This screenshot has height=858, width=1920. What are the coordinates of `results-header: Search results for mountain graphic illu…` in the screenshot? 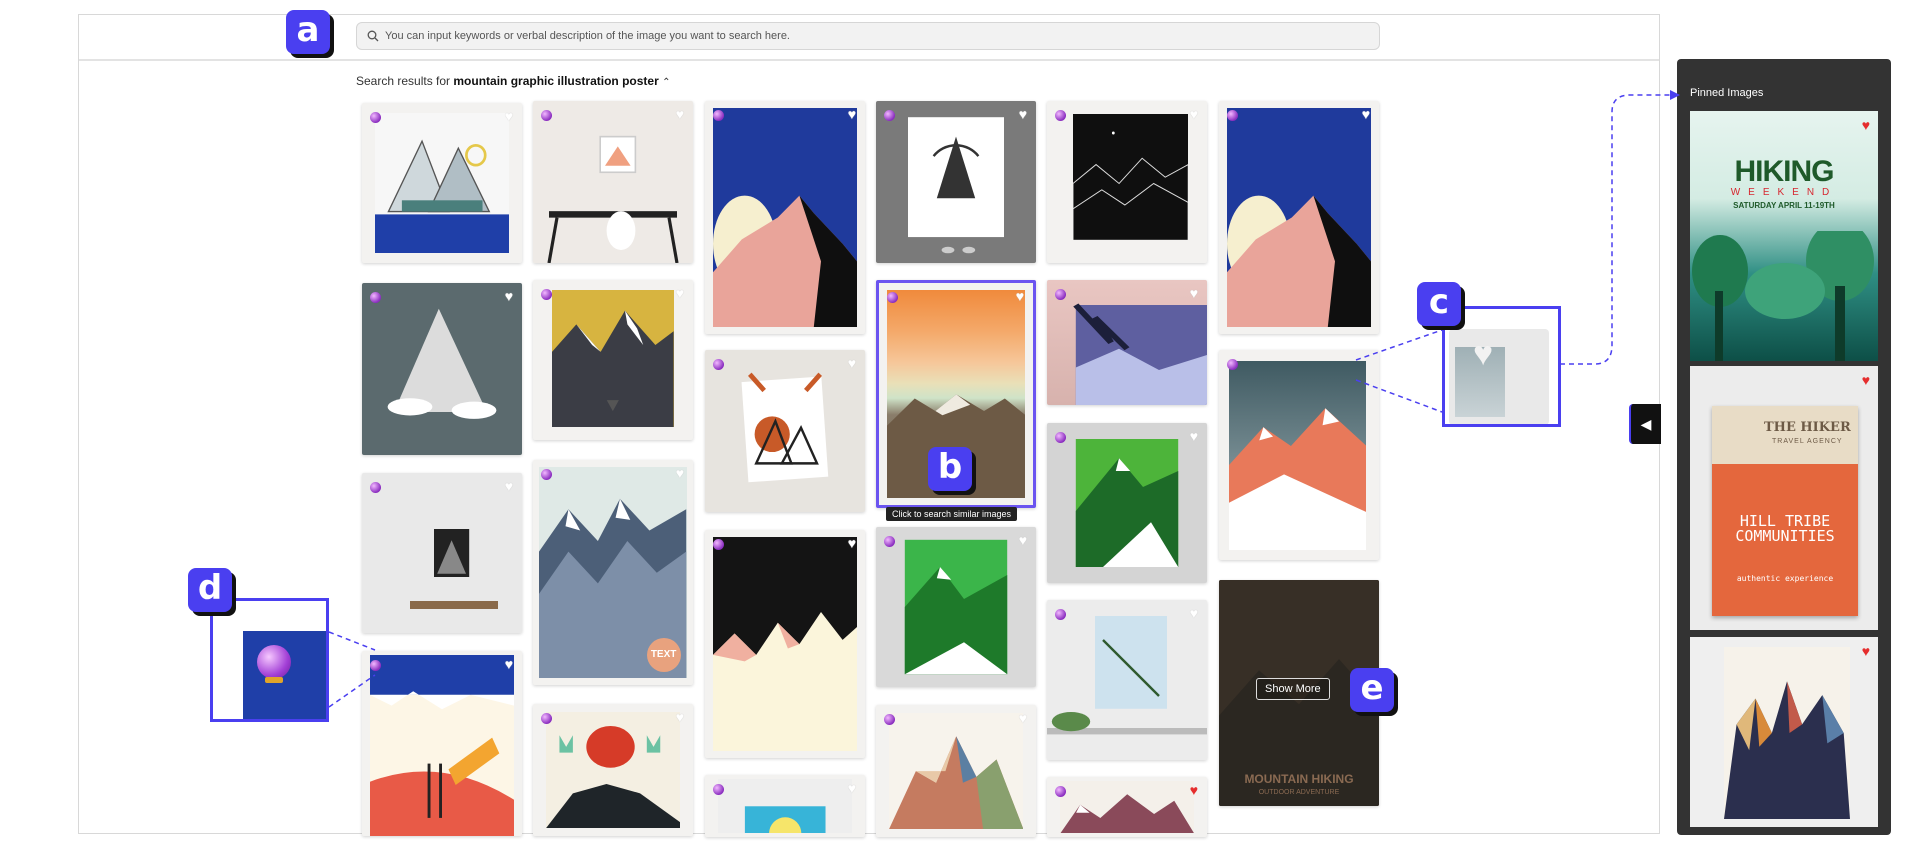 It's located at (513, 81).